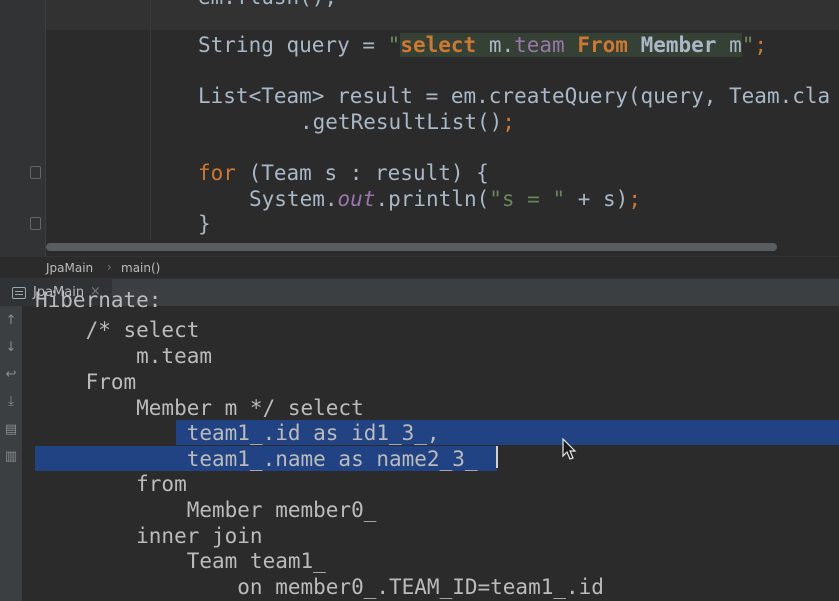 The width and height of the screenshot is (839, 601). What do you see at coordinates (140, 268) in the screenshot?
I see `breadcrumb-method: main()` at bounding box center [140, 268].